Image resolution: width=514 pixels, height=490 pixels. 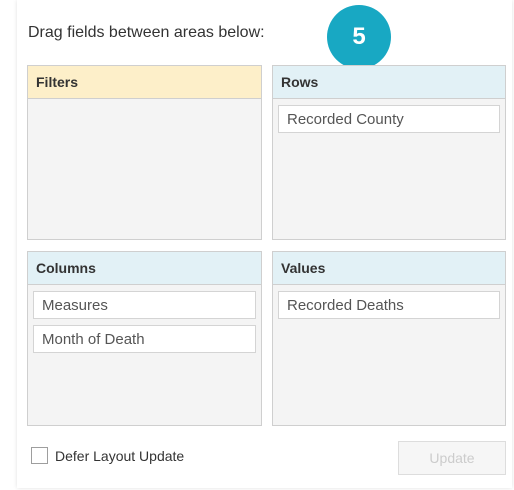 What do you see at coordinates (146, 32) in the screenshot?
I see `drag-instruction: Drag fields between areas below:` at bounding box center [146, 32].